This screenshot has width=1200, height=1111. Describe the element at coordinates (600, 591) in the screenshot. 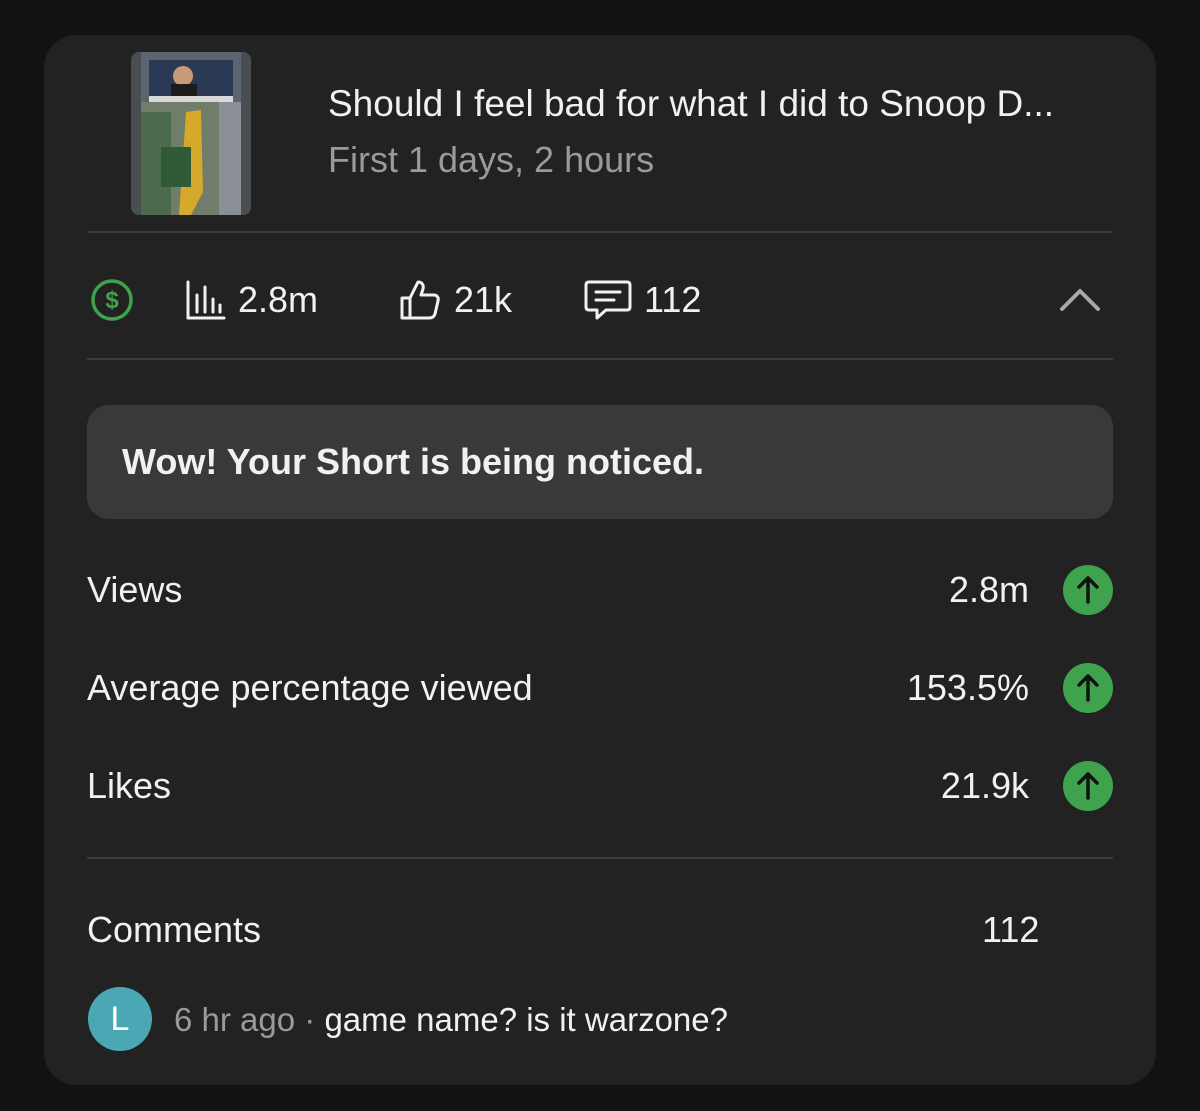

I see `metric-row-views: Views 2.8m` at that location.